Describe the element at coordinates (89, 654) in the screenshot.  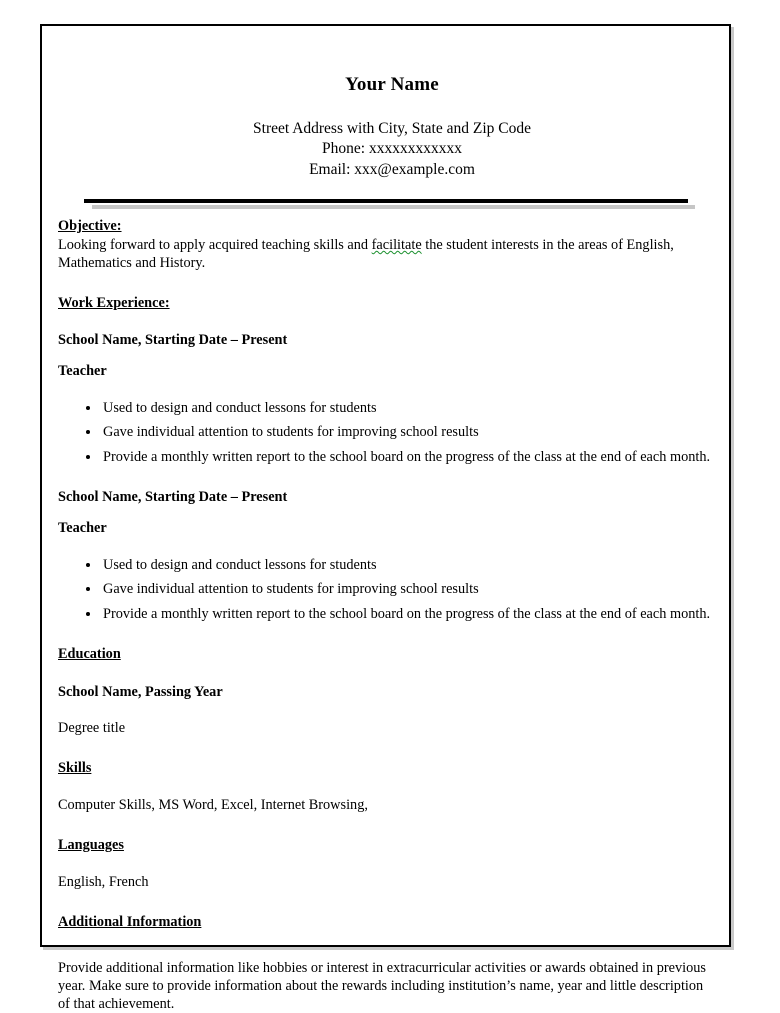
I see `education-heading: Education` at that location.